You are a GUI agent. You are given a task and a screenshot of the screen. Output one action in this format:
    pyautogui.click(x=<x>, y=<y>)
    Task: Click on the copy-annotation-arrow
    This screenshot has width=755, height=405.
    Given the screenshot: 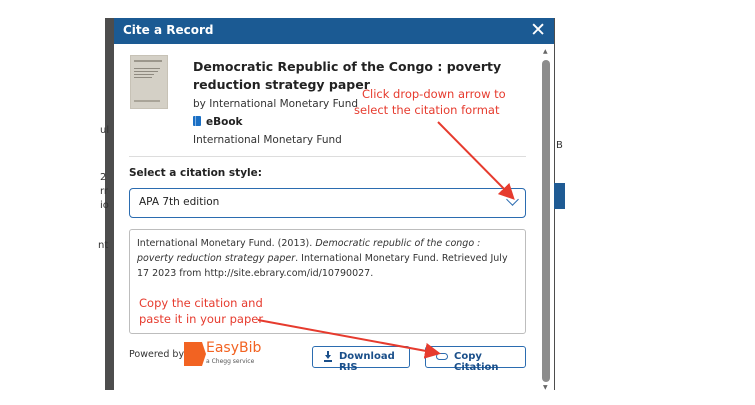 What is the action you would take?
    pyautogui.click(x=349, y=339)
    